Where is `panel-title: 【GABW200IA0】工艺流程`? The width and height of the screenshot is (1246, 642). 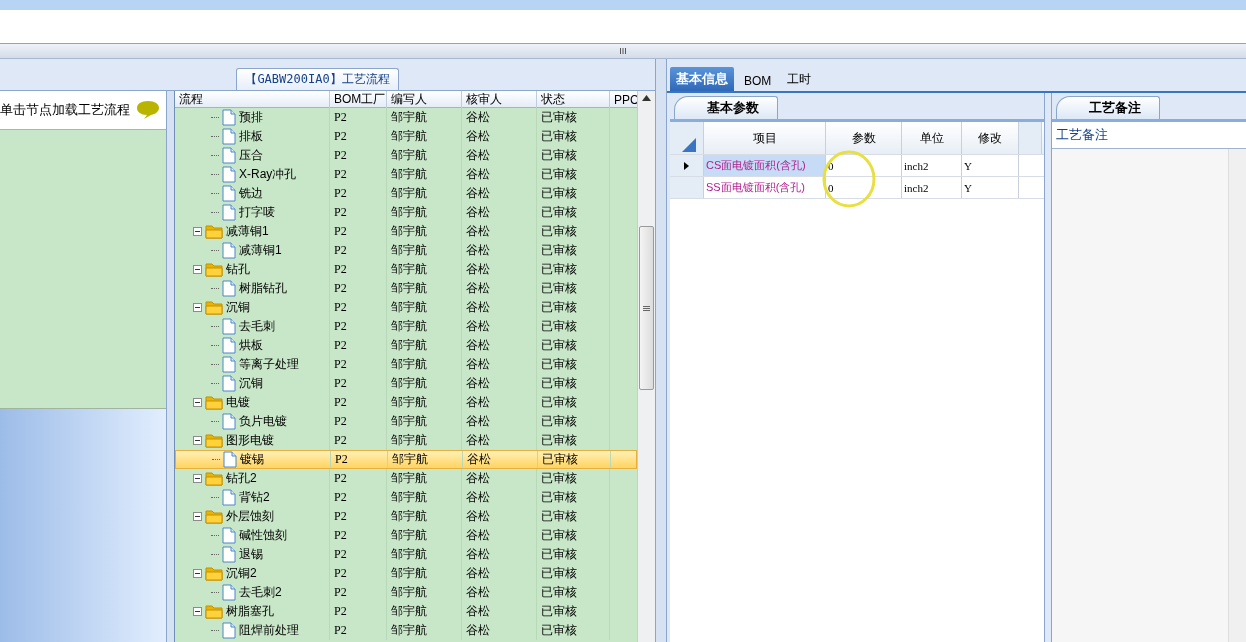
panel-title: 【GABW200IA0】工艺流程 is located at coordinates (317, 79).